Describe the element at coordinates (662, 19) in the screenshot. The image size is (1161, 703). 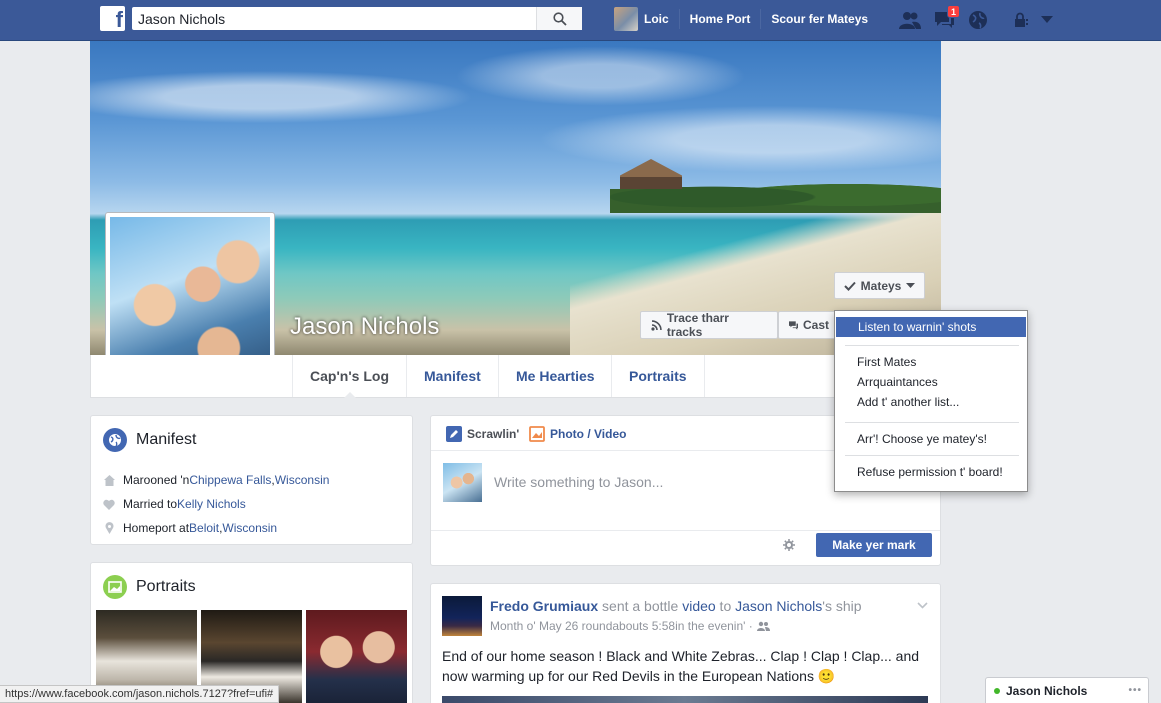
I see `nav-profile-link: Loic` at that location.